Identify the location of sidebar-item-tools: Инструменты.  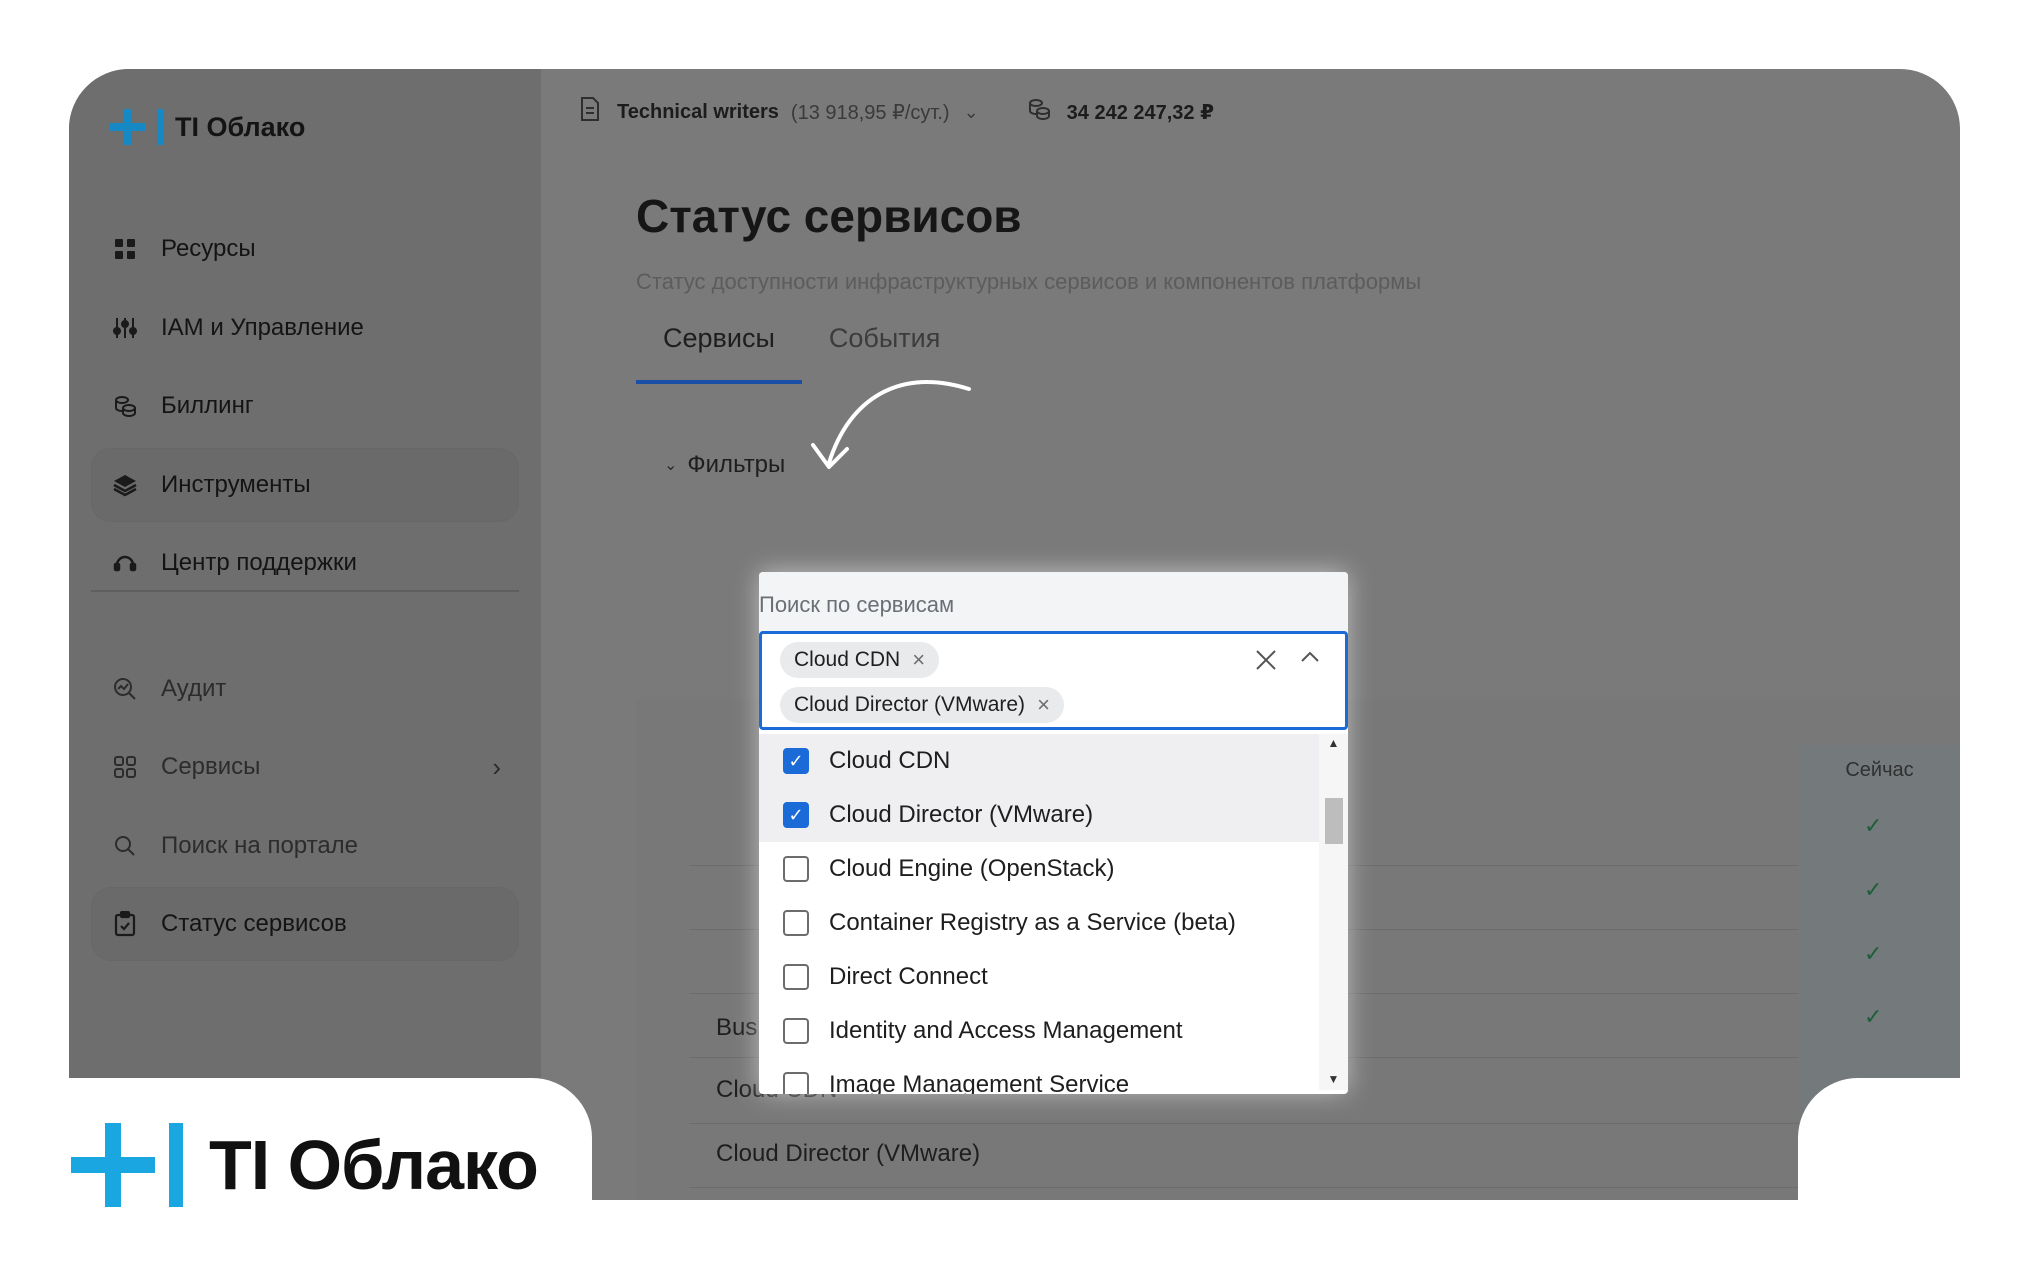
(305, 485).